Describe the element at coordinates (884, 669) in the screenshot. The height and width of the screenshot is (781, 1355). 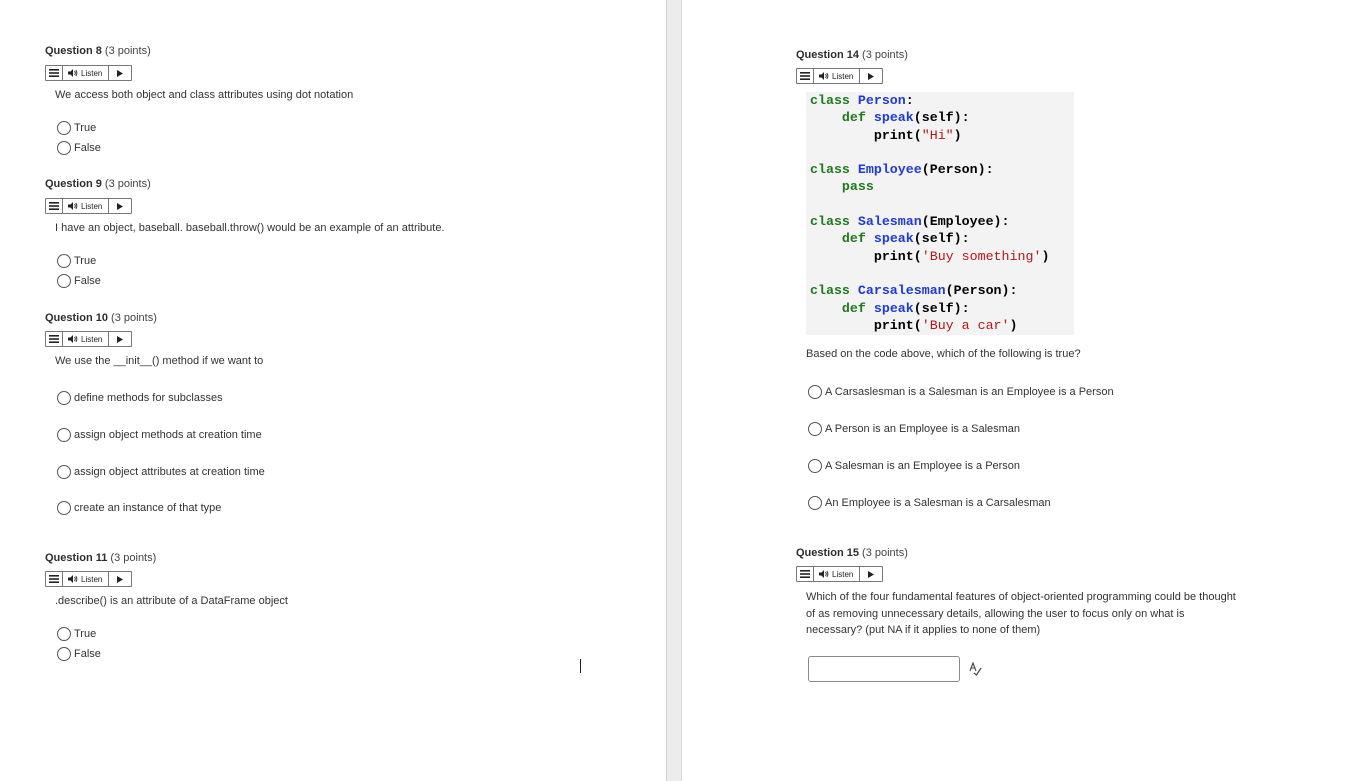
I see `short-answer-input` at that location.